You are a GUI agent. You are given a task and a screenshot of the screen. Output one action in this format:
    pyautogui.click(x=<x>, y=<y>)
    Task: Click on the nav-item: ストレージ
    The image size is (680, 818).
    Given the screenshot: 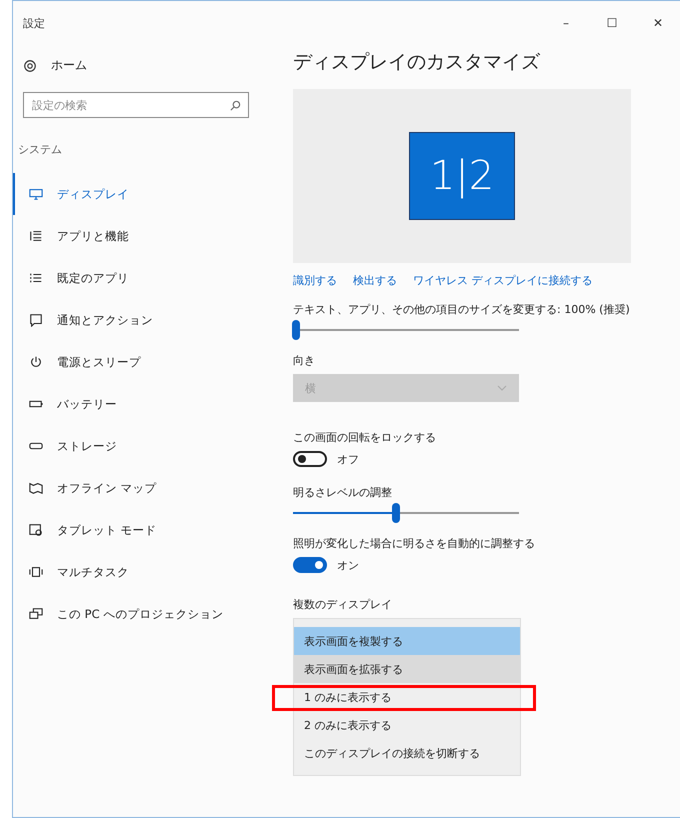 What is the action you would take?
    pyautogui.click(x=148, y=446)
    